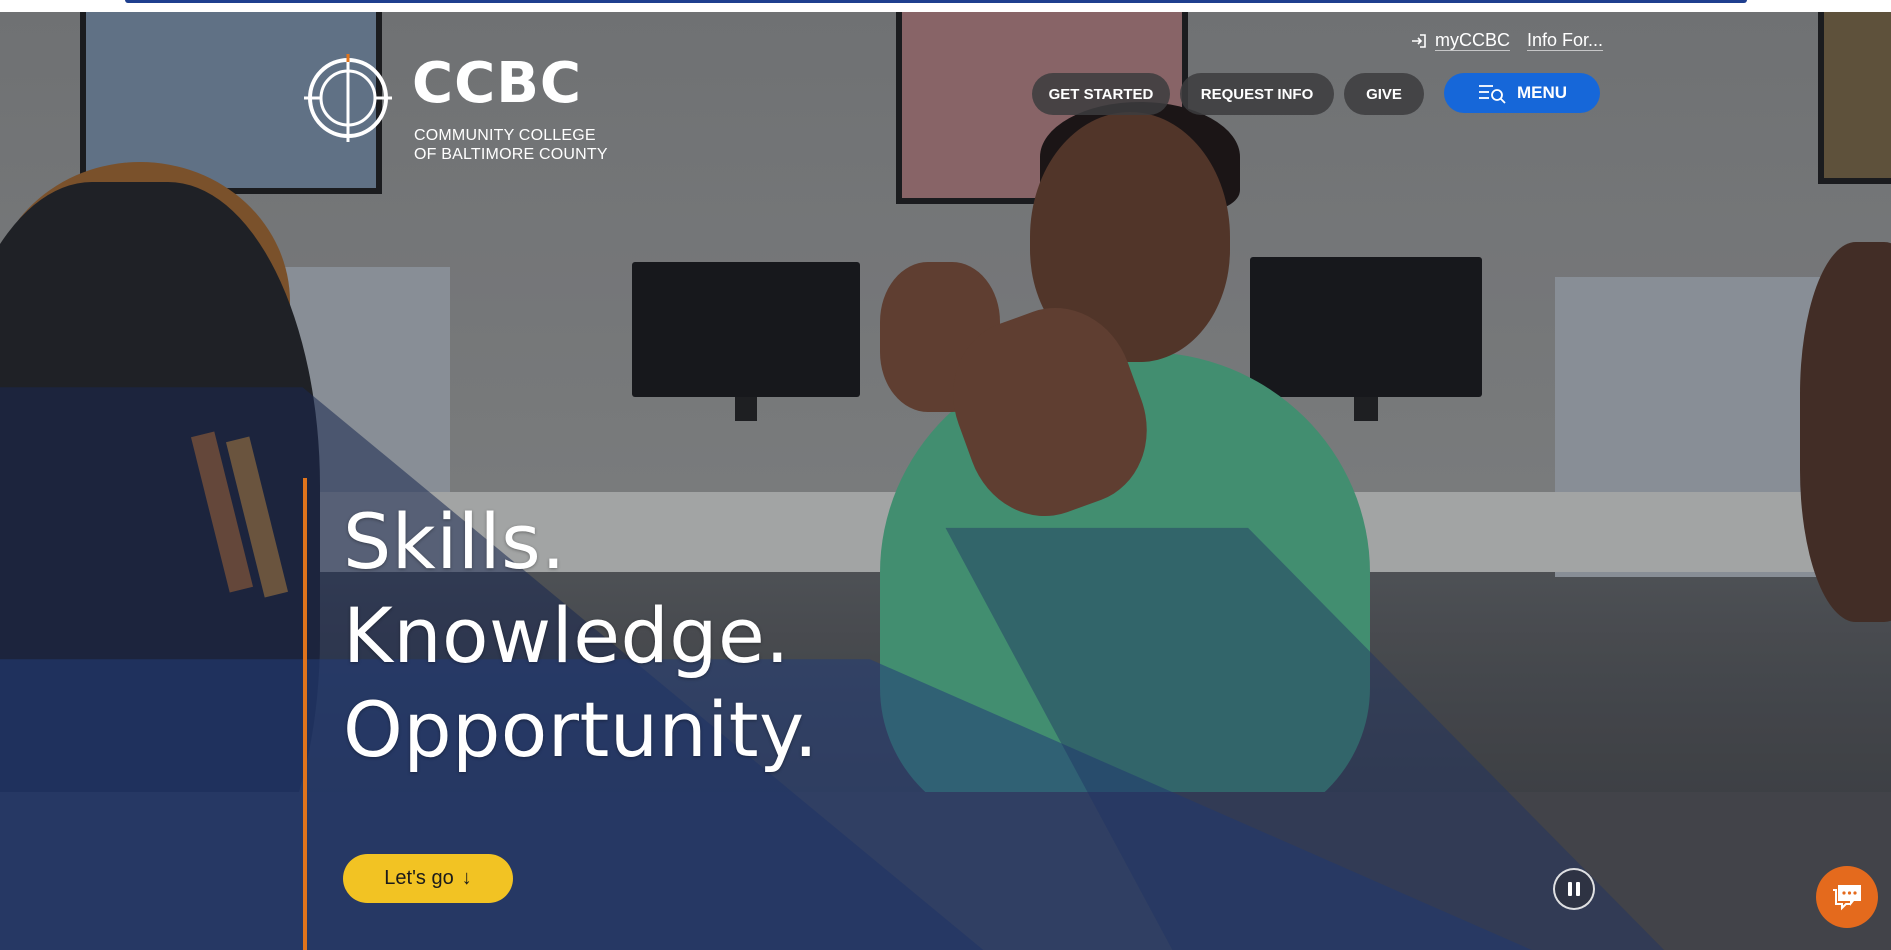 The width and height of the screenshot is (1891, 950). What do you see at coordinates (511, 154) in the screenshot?
I see `logo-subtitle-line2: OF BALTIMORE COUNTY` at bounding box center [511, 154].